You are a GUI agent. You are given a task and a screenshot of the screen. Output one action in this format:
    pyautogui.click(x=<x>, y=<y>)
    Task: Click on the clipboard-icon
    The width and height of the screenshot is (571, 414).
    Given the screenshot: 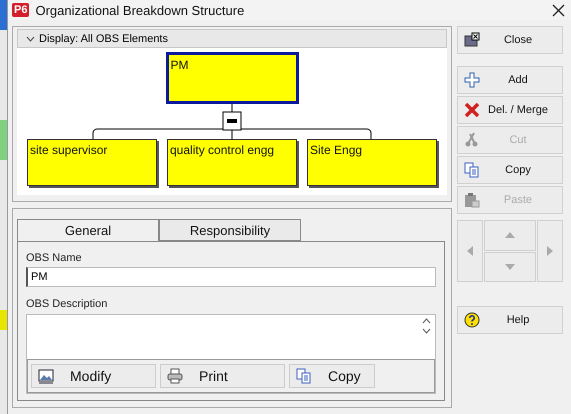 What is the action you would take?
    pyautogui.click(x=472, y=200)
    